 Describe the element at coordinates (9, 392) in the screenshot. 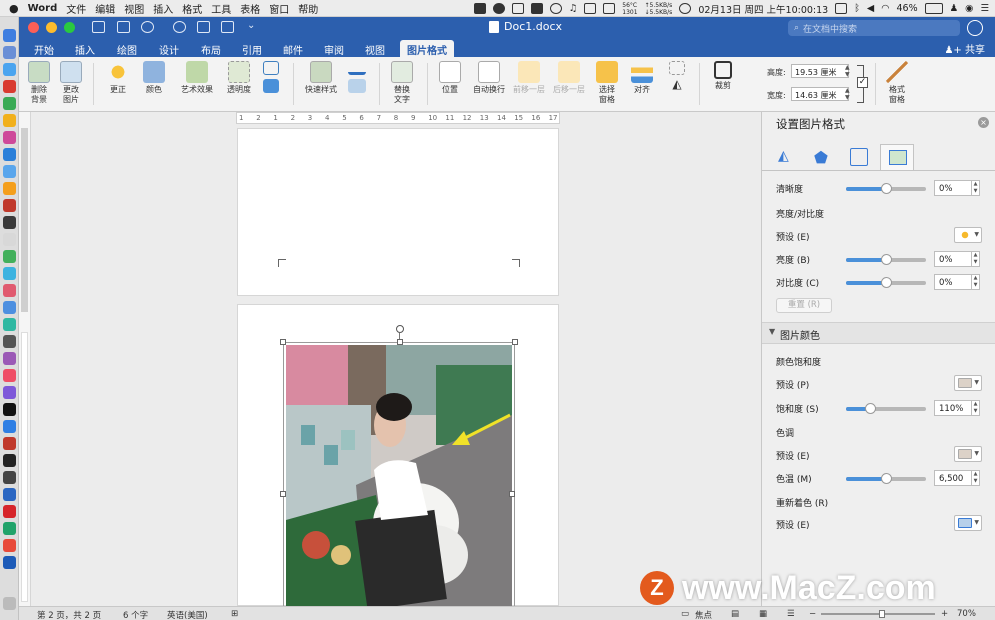

I see `app-icon-purple` at that location.